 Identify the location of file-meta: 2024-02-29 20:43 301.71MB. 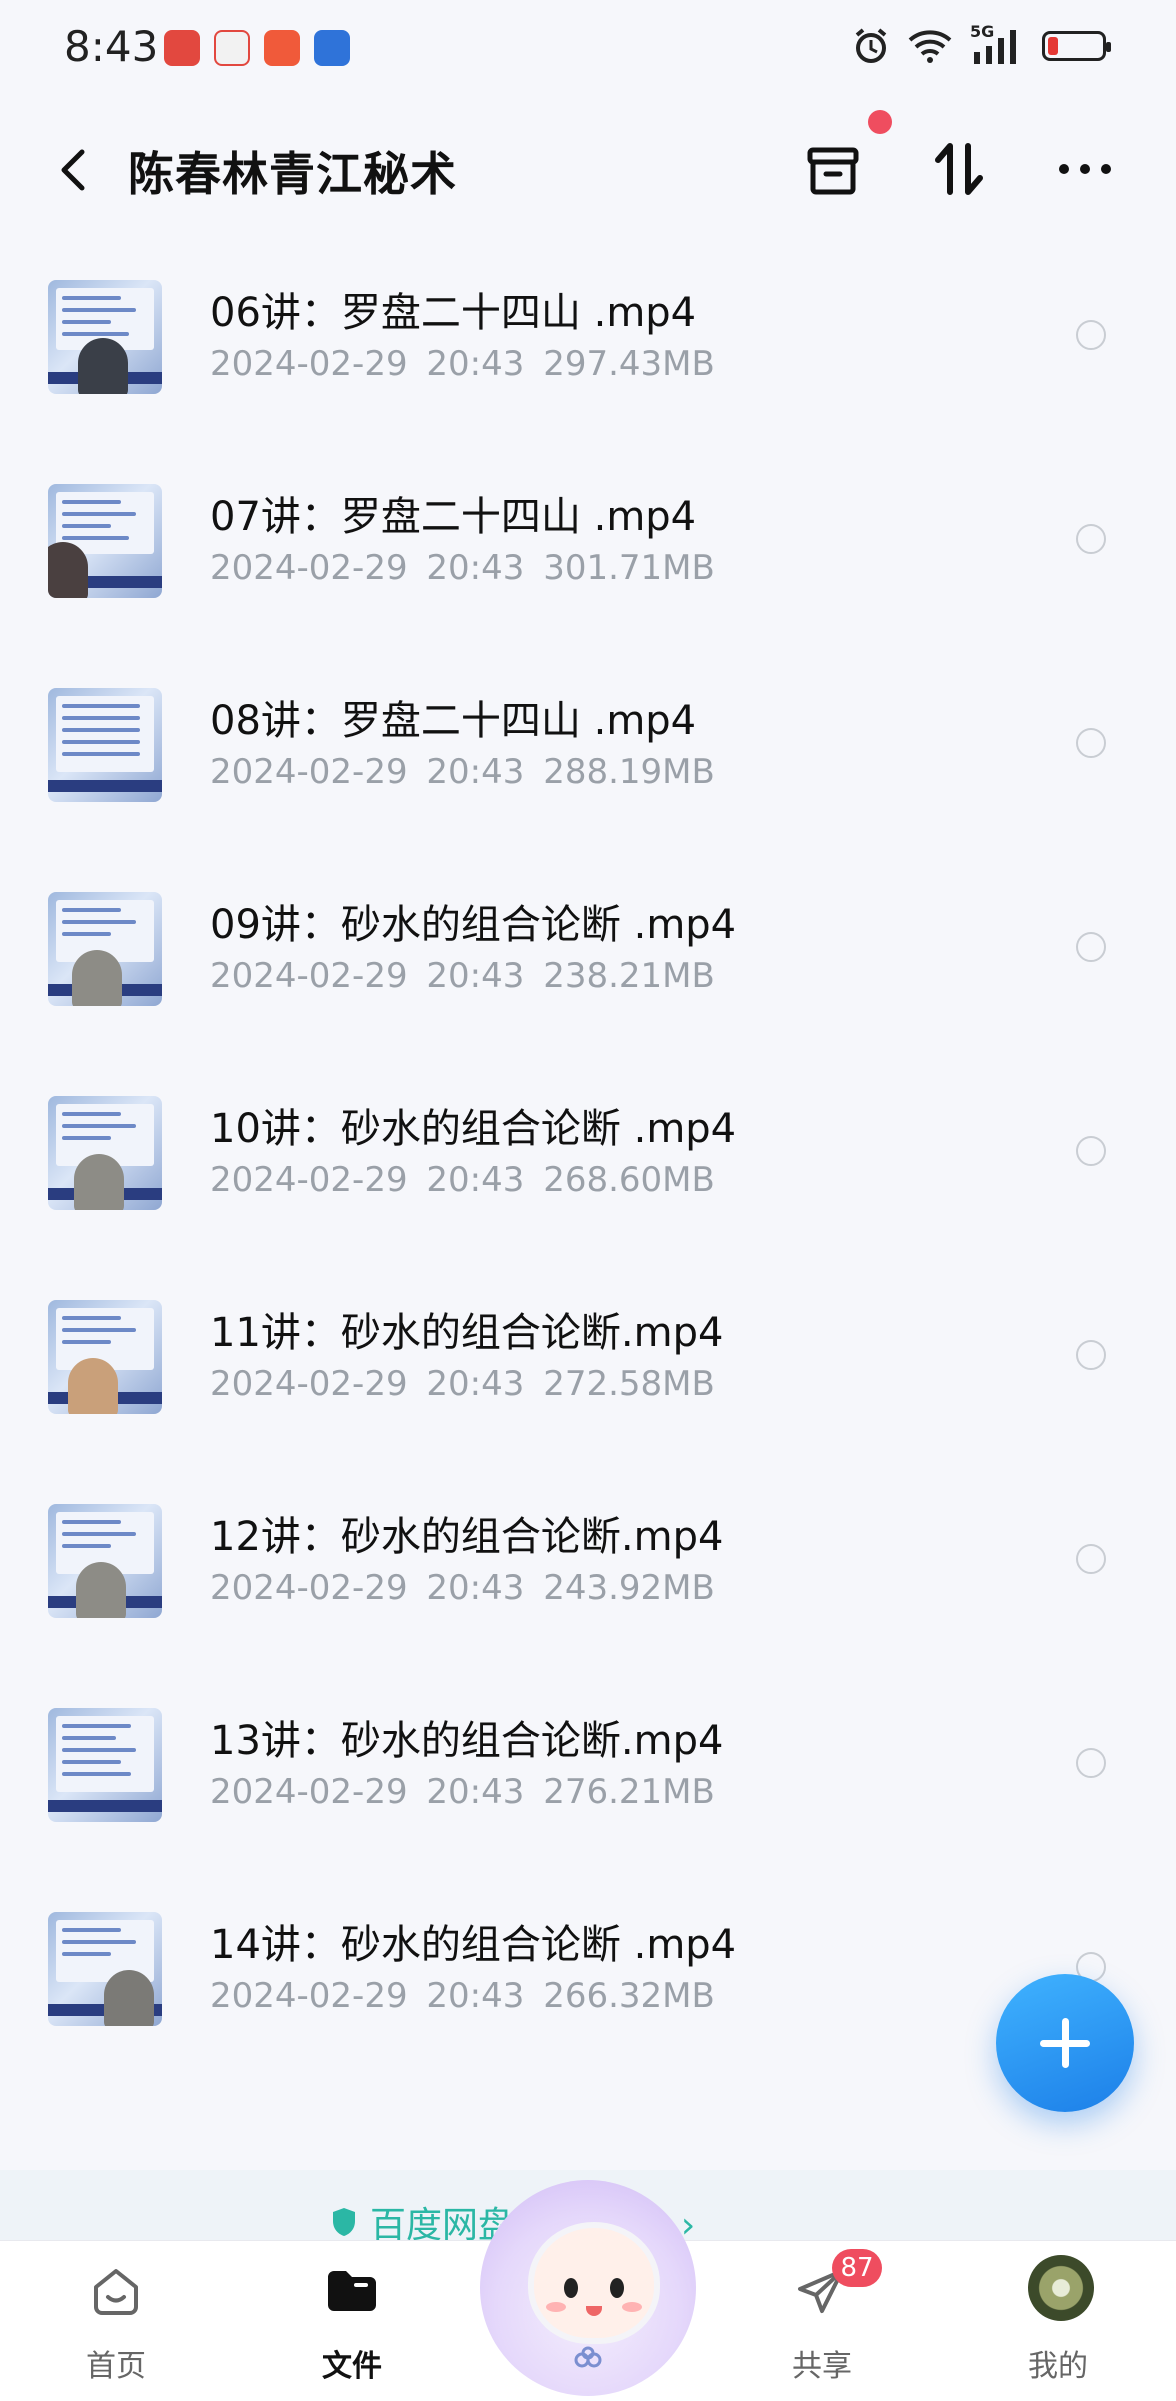
(462, 568).